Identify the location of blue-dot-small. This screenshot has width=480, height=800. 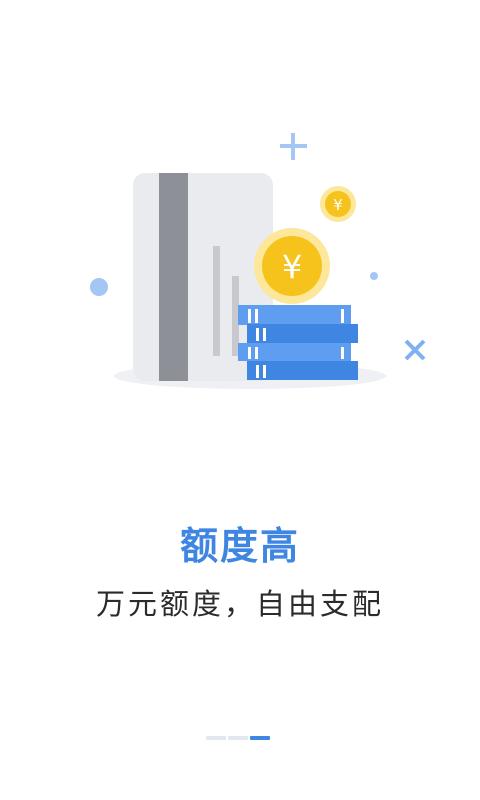
(374, 276).